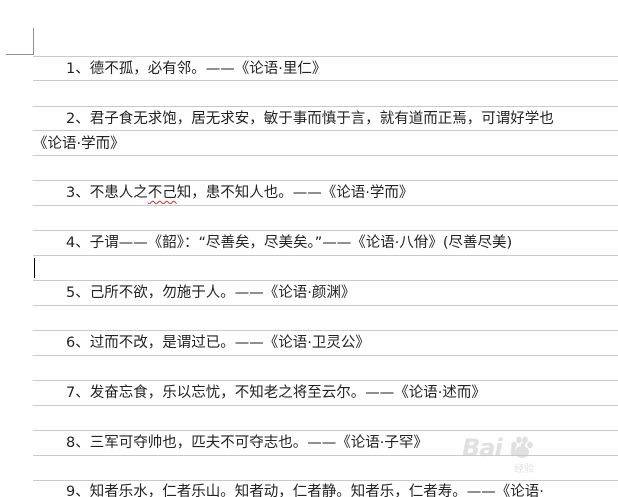 Image resolution: width=618 pixels, height=497 pixels. Describe the element at coordinates (162, 193) in the screenshot. I see `spellcheck-mark: 不己` at that location.